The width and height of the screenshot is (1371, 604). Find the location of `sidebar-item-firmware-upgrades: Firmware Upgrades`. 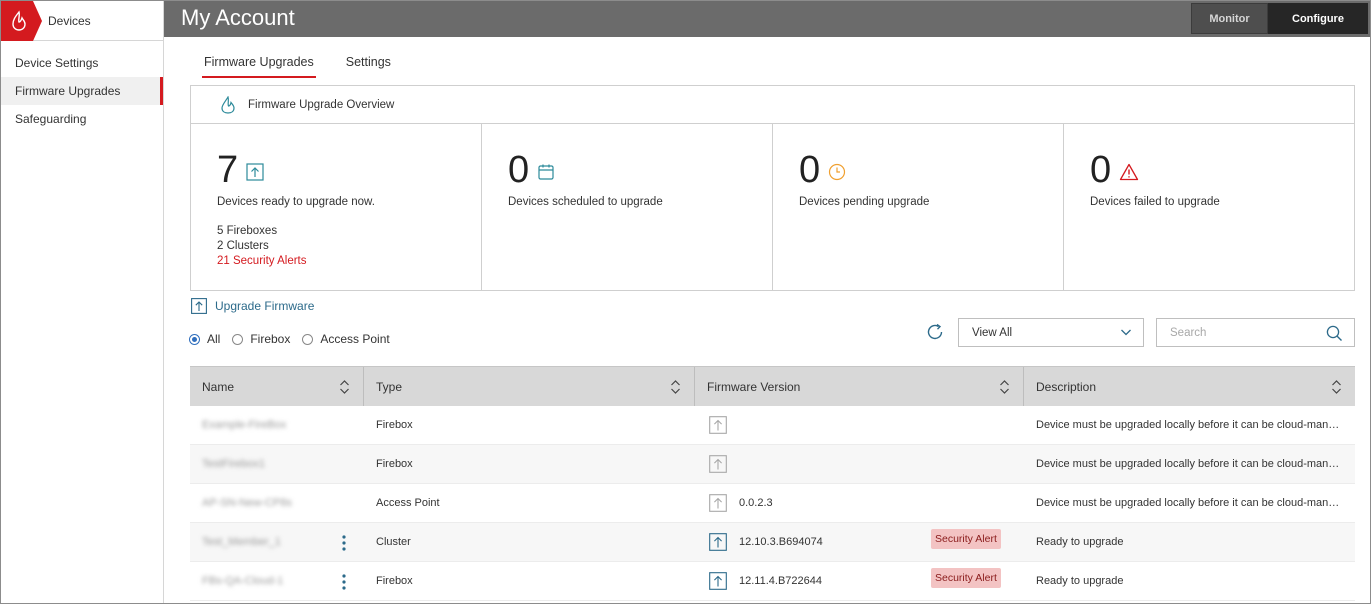

sidebar-item-firmware-upgrades: Firmware Upgrades is located at coordinates (82, 91).